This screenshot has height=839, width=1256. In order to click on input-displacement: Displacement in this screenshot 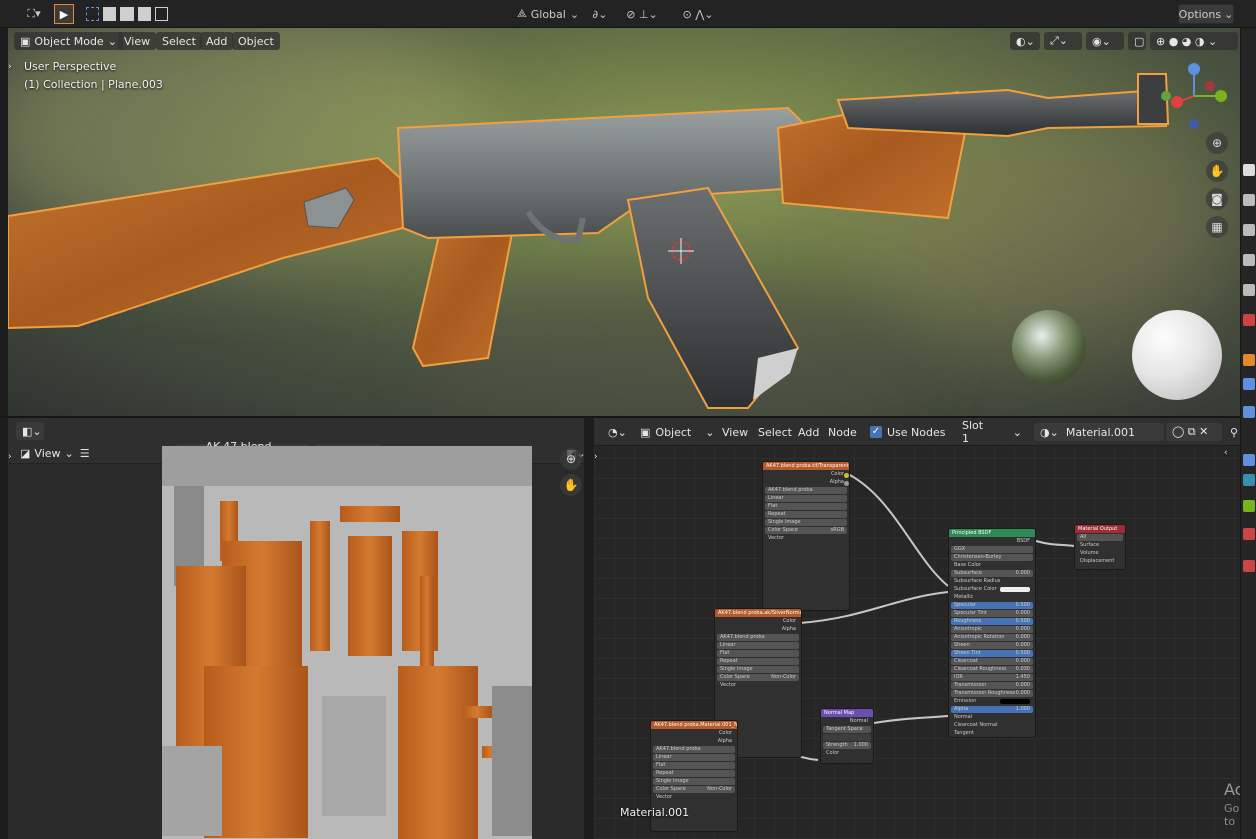, I will do `click(1100, 561)`.